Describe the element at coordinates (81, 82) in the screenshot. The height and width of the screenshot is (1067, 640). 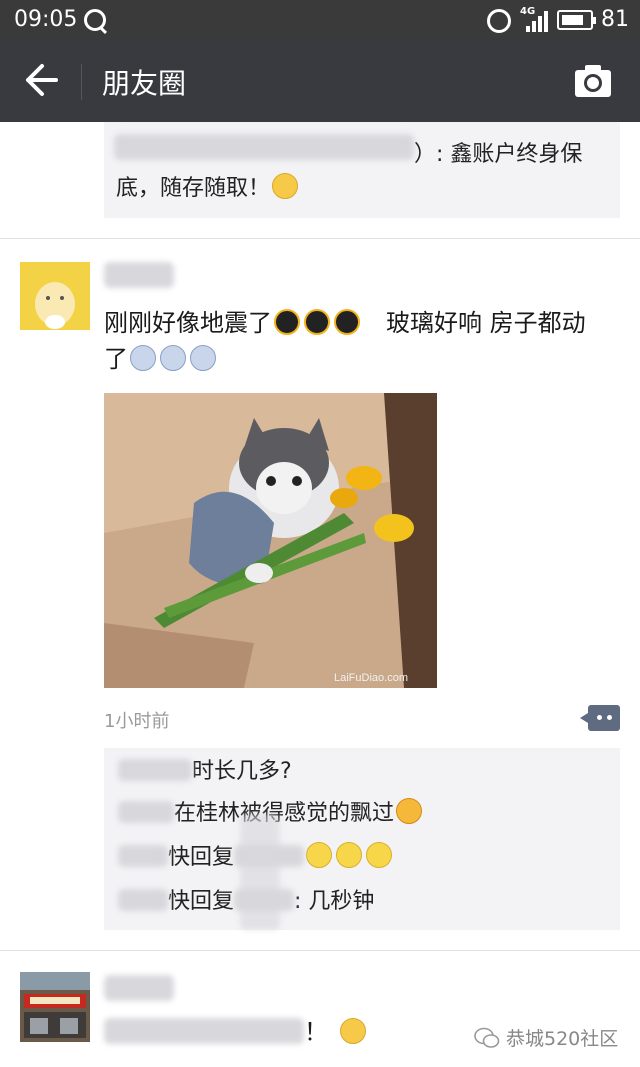
I see `nav-divider` at that location.